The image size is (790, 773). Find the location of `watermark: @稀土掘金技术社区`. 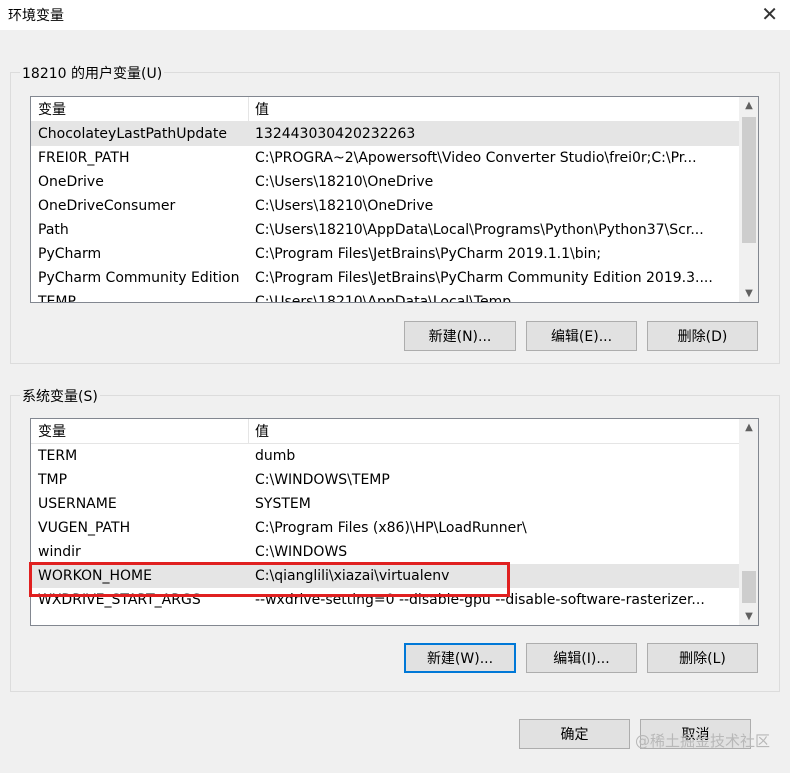

watermark: @稀土掘金技术社区 is located at coordinates (702, 741).